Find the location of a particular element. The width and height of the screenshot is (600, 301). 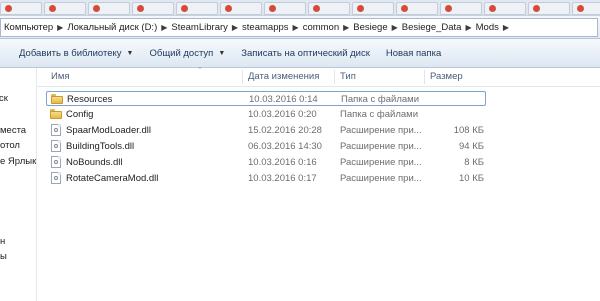

breadcrumb-besiege: Besiege is located at coordinates (370, 27).